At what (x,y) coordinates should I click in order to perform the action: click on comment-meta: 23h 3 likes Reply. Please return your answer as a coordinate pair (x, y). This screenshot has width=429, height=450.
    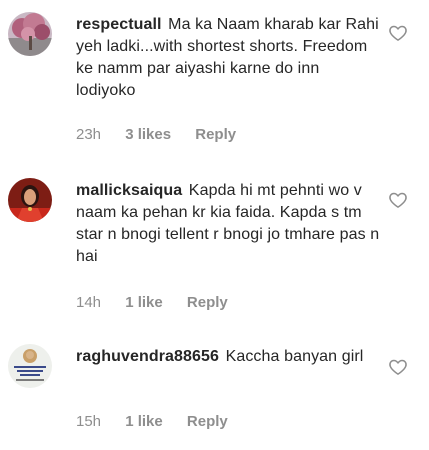
    Looking at the image, I should click on (156, 134).